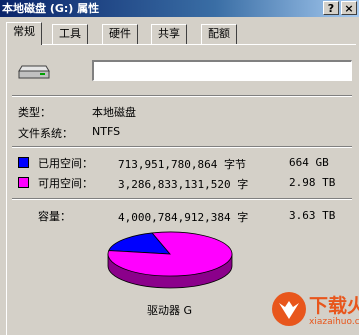 This screenshot has height=335, width=359. What do you see at coordinates (70, 34) in the screenshot?
I see `tab-tools: 工具` at bounding box center [70, 34].